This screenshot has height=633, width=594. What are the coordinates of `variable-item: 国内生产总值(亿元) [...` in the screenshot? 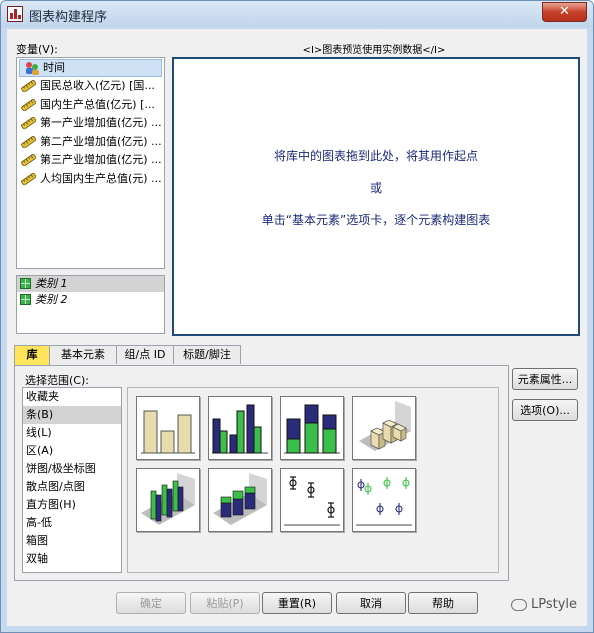 It's located at (90, 105).